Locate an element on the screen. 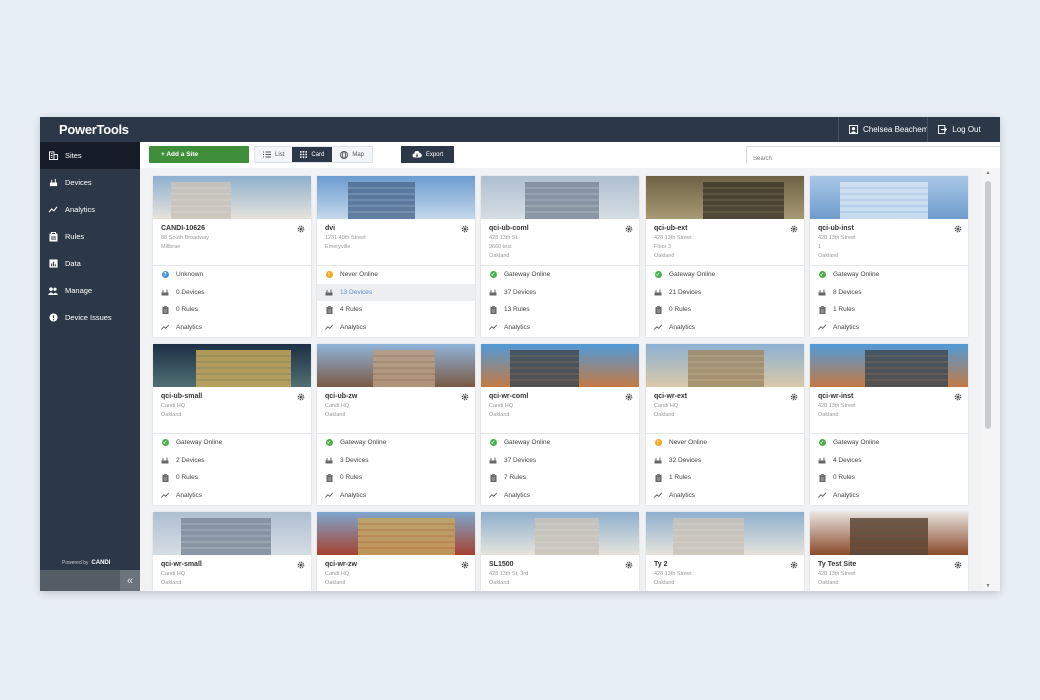 Image resolution: width=1040 pixels, height=700 pixels. devices-row: 2 Devices is located at coordinates (232, 461).